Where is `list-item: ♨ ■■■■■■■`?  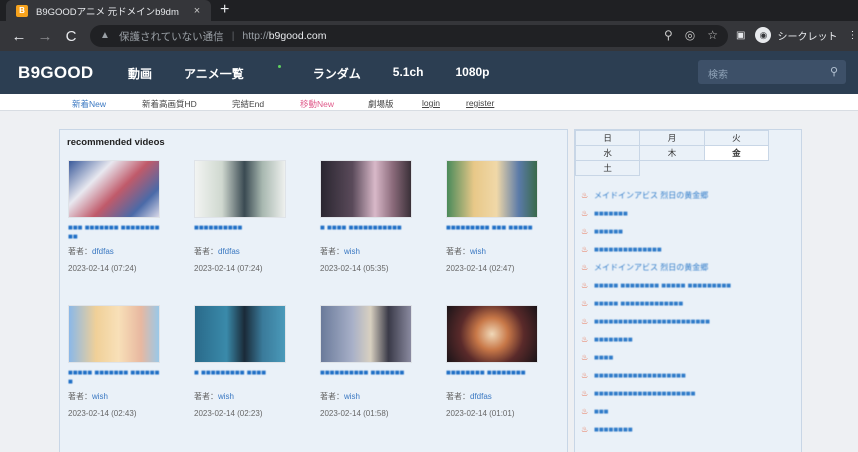 list-item: ♨ ■■■■■■■ is located at coordinates (688, 213).